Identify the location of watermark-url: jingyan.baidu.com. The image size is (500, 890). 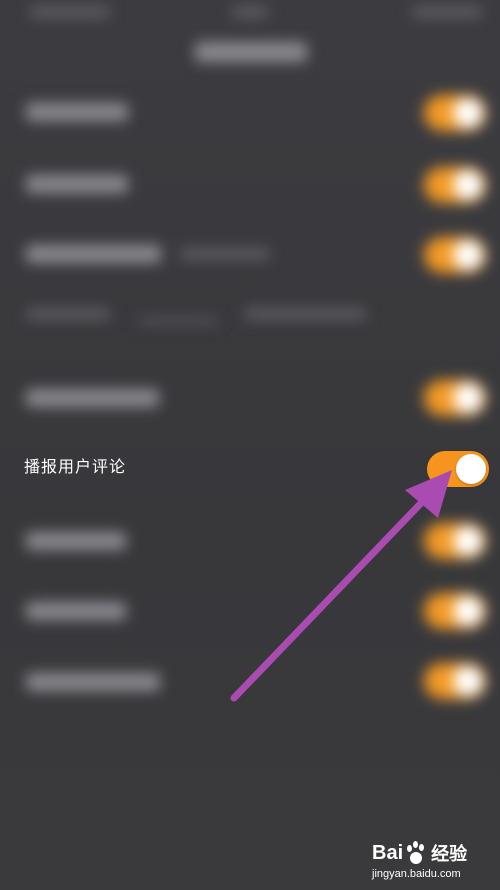
(416, 874).